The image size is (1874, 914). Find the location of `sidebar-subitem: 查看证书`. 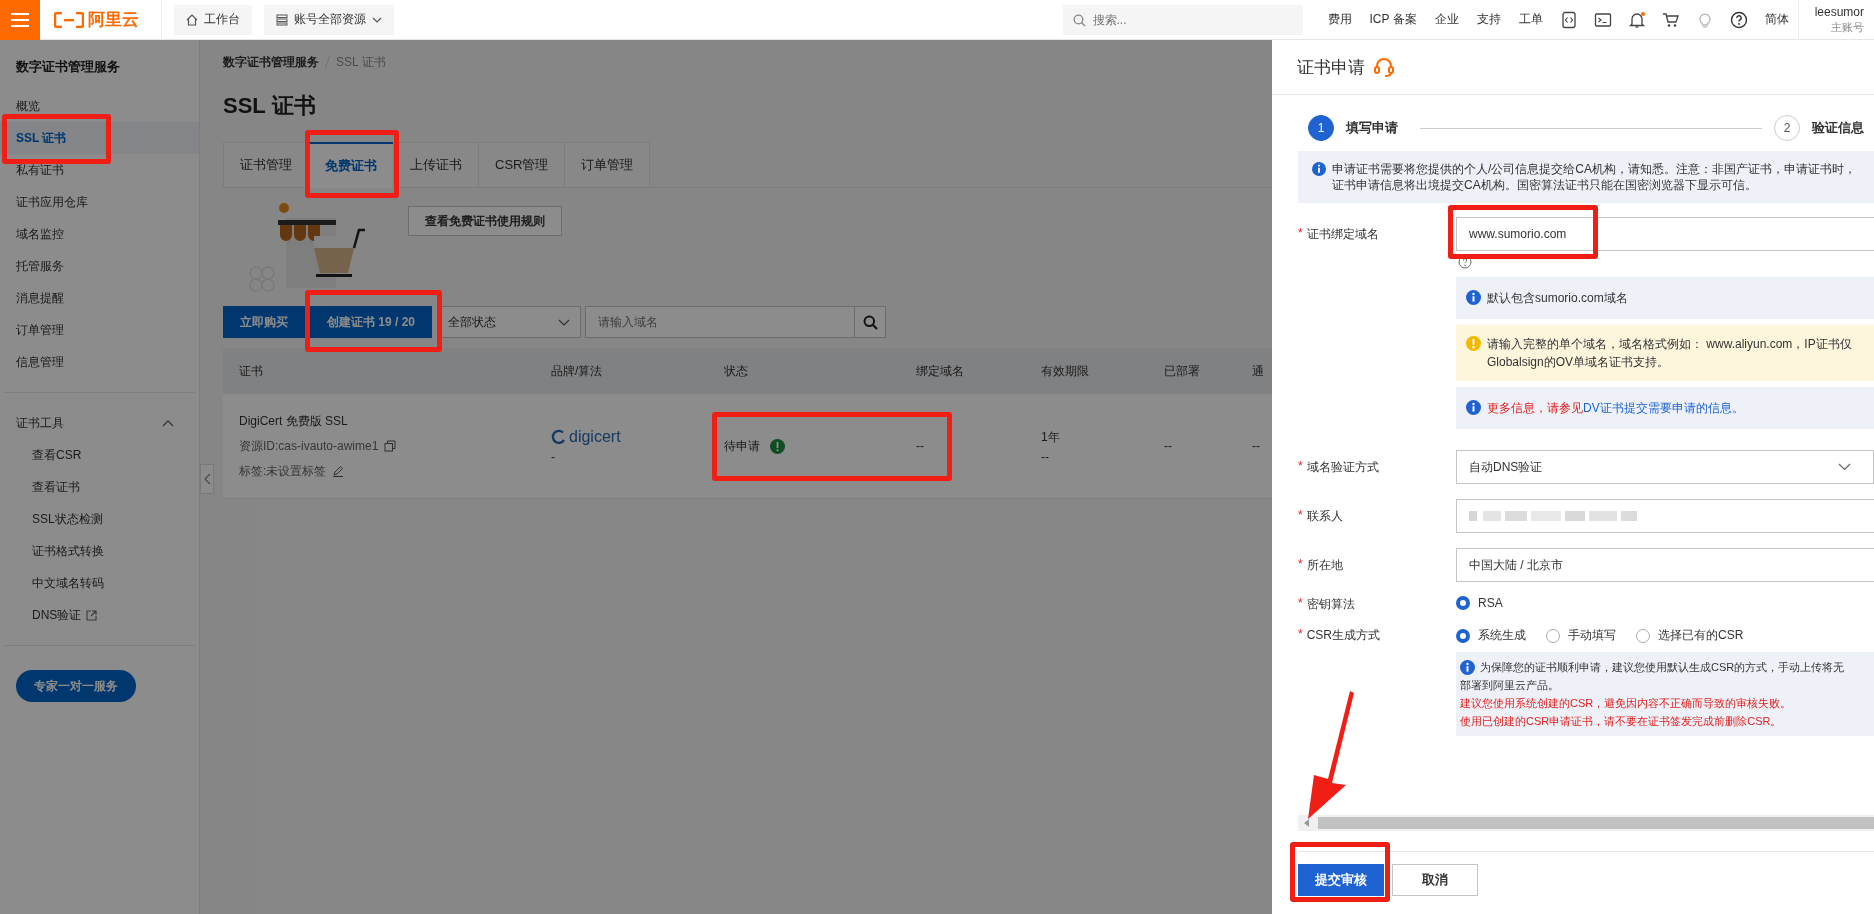

sidebar-subitem: 查看证书 is located at coordinates (56, 487).